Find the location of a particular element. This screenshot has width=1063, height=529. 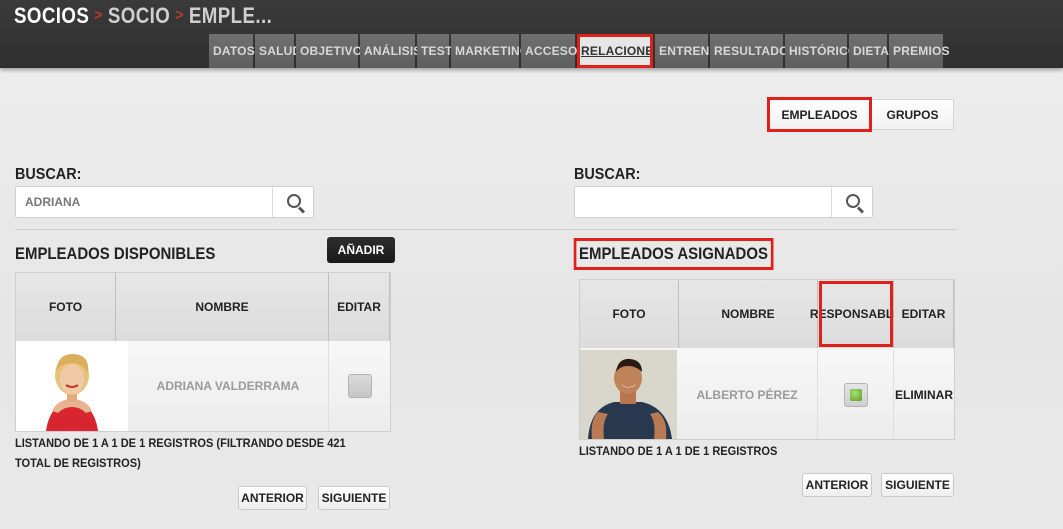

tab-dieta: DIETA is located at coordinates (869, 51).